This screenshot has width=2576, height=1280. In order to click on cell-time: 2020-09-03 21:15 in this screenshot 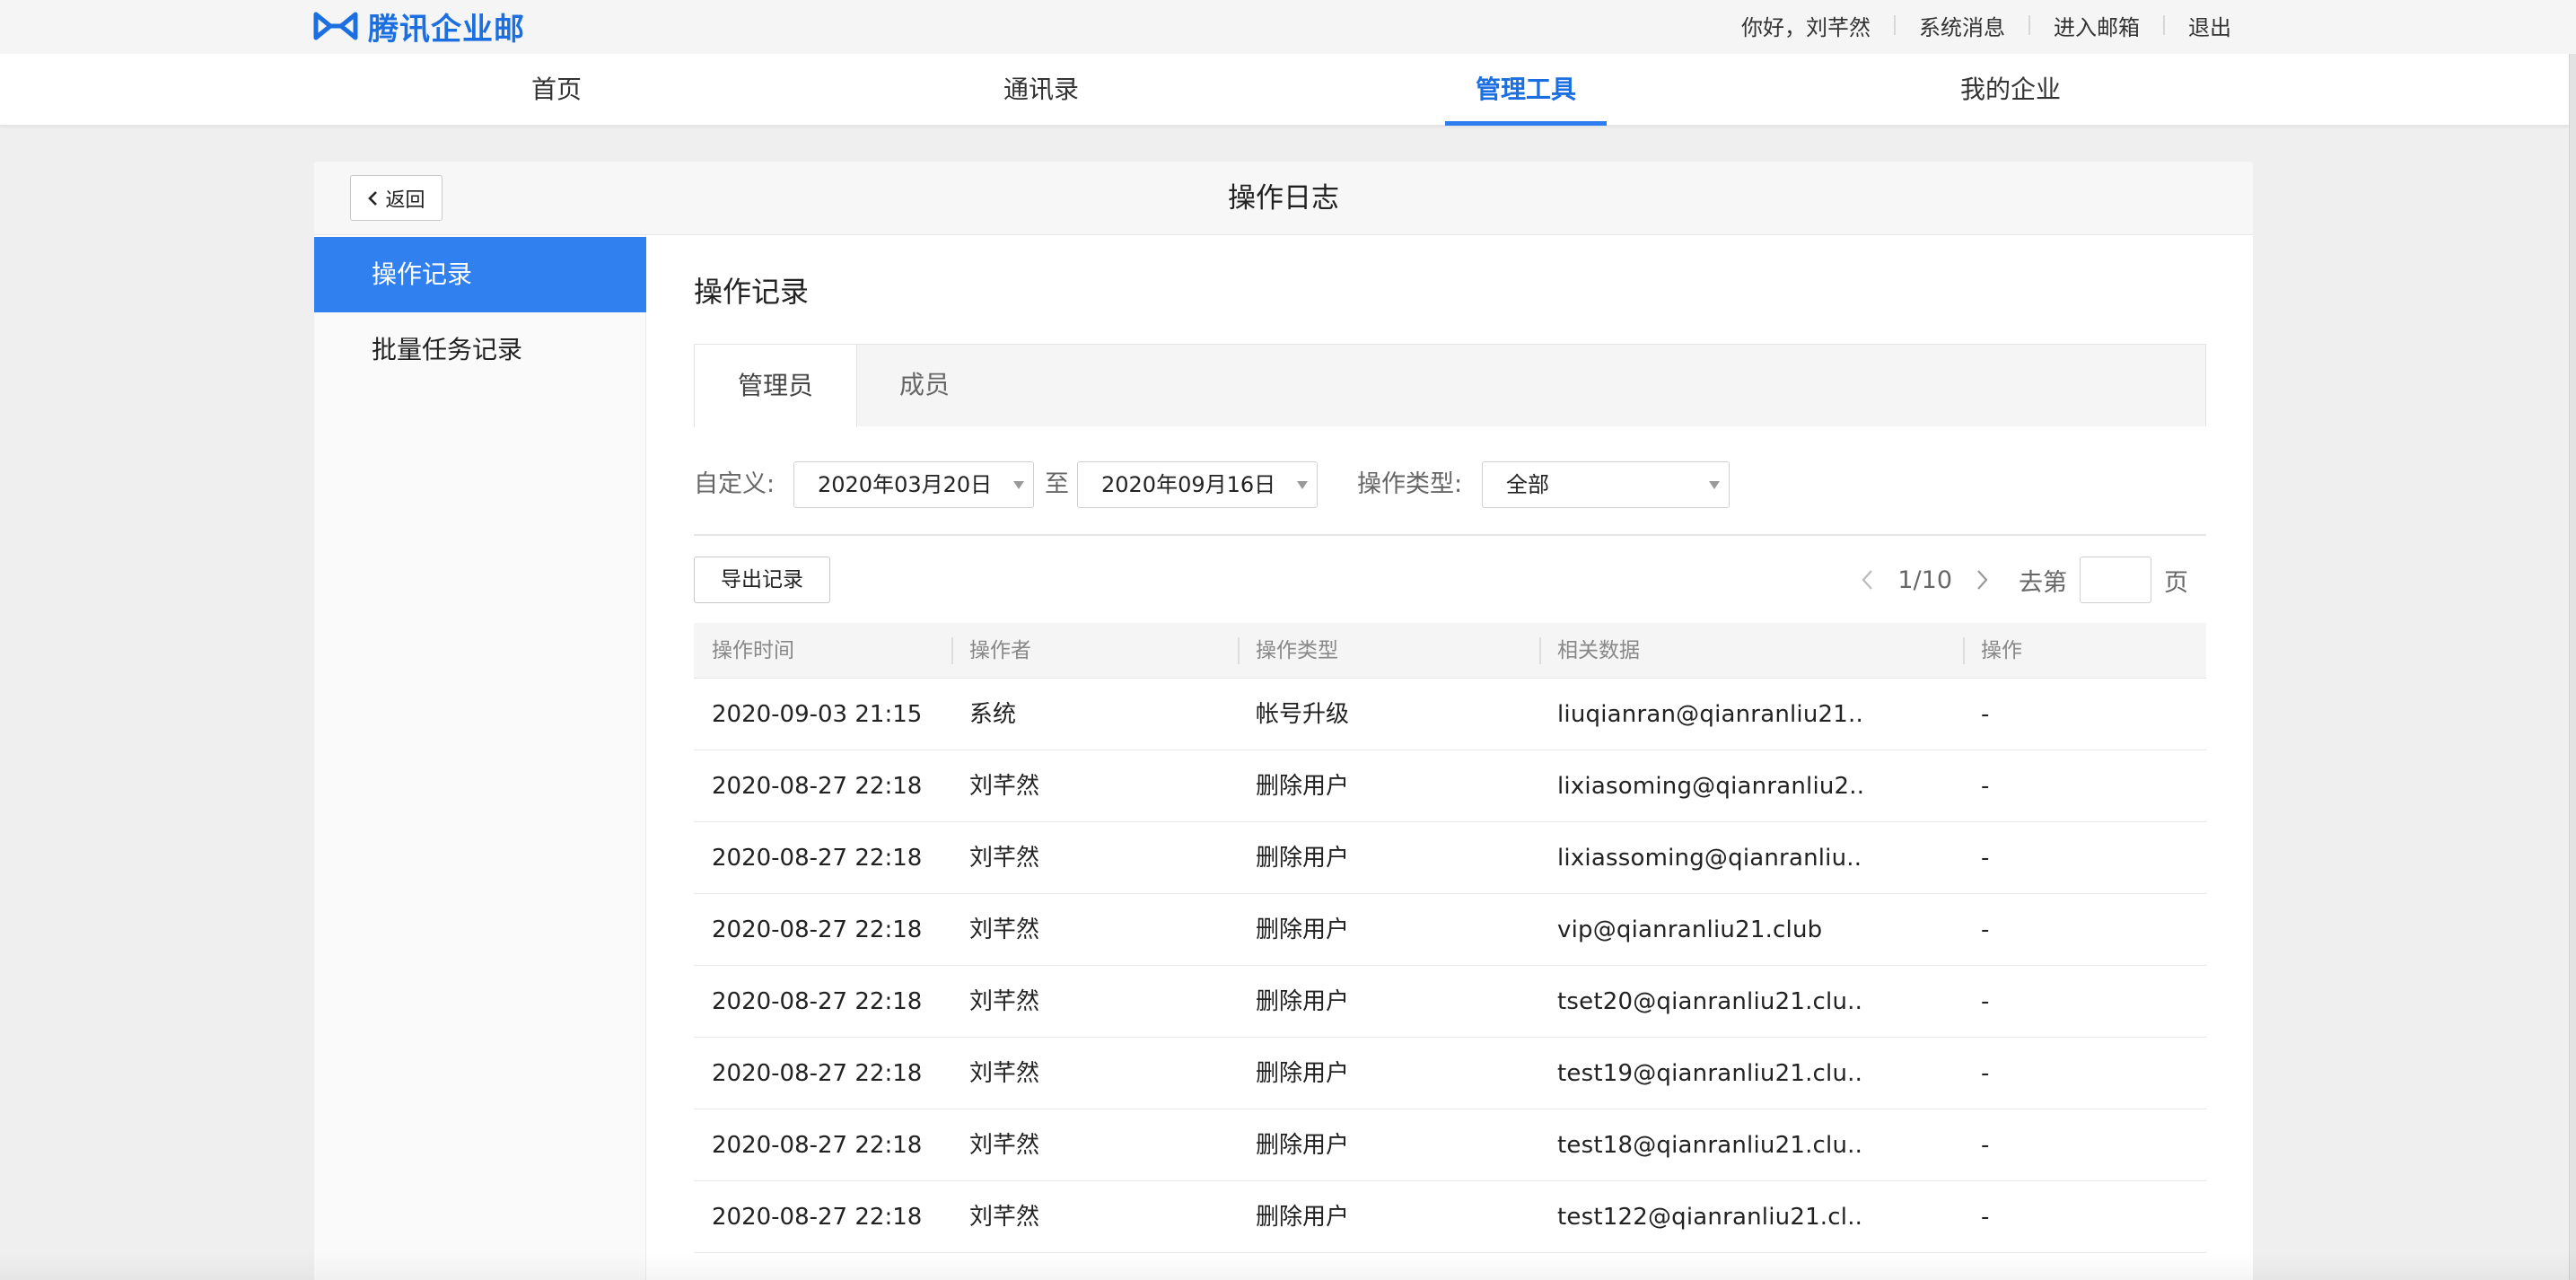, I will do `click(817, 714)`.